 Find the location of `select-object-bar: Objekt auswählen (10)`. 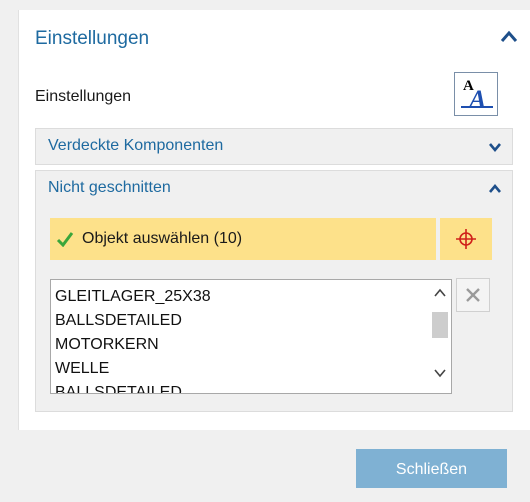

select-object-bar: Objekt auswählen (10) is located at coordinates (243, 239).